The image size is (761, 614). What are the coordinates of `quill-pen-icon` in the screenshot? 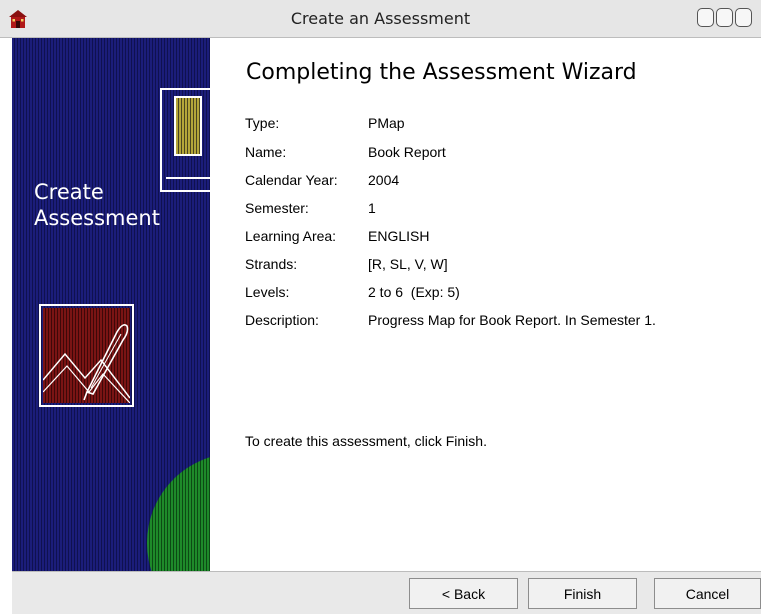 It's located at (86, 363).